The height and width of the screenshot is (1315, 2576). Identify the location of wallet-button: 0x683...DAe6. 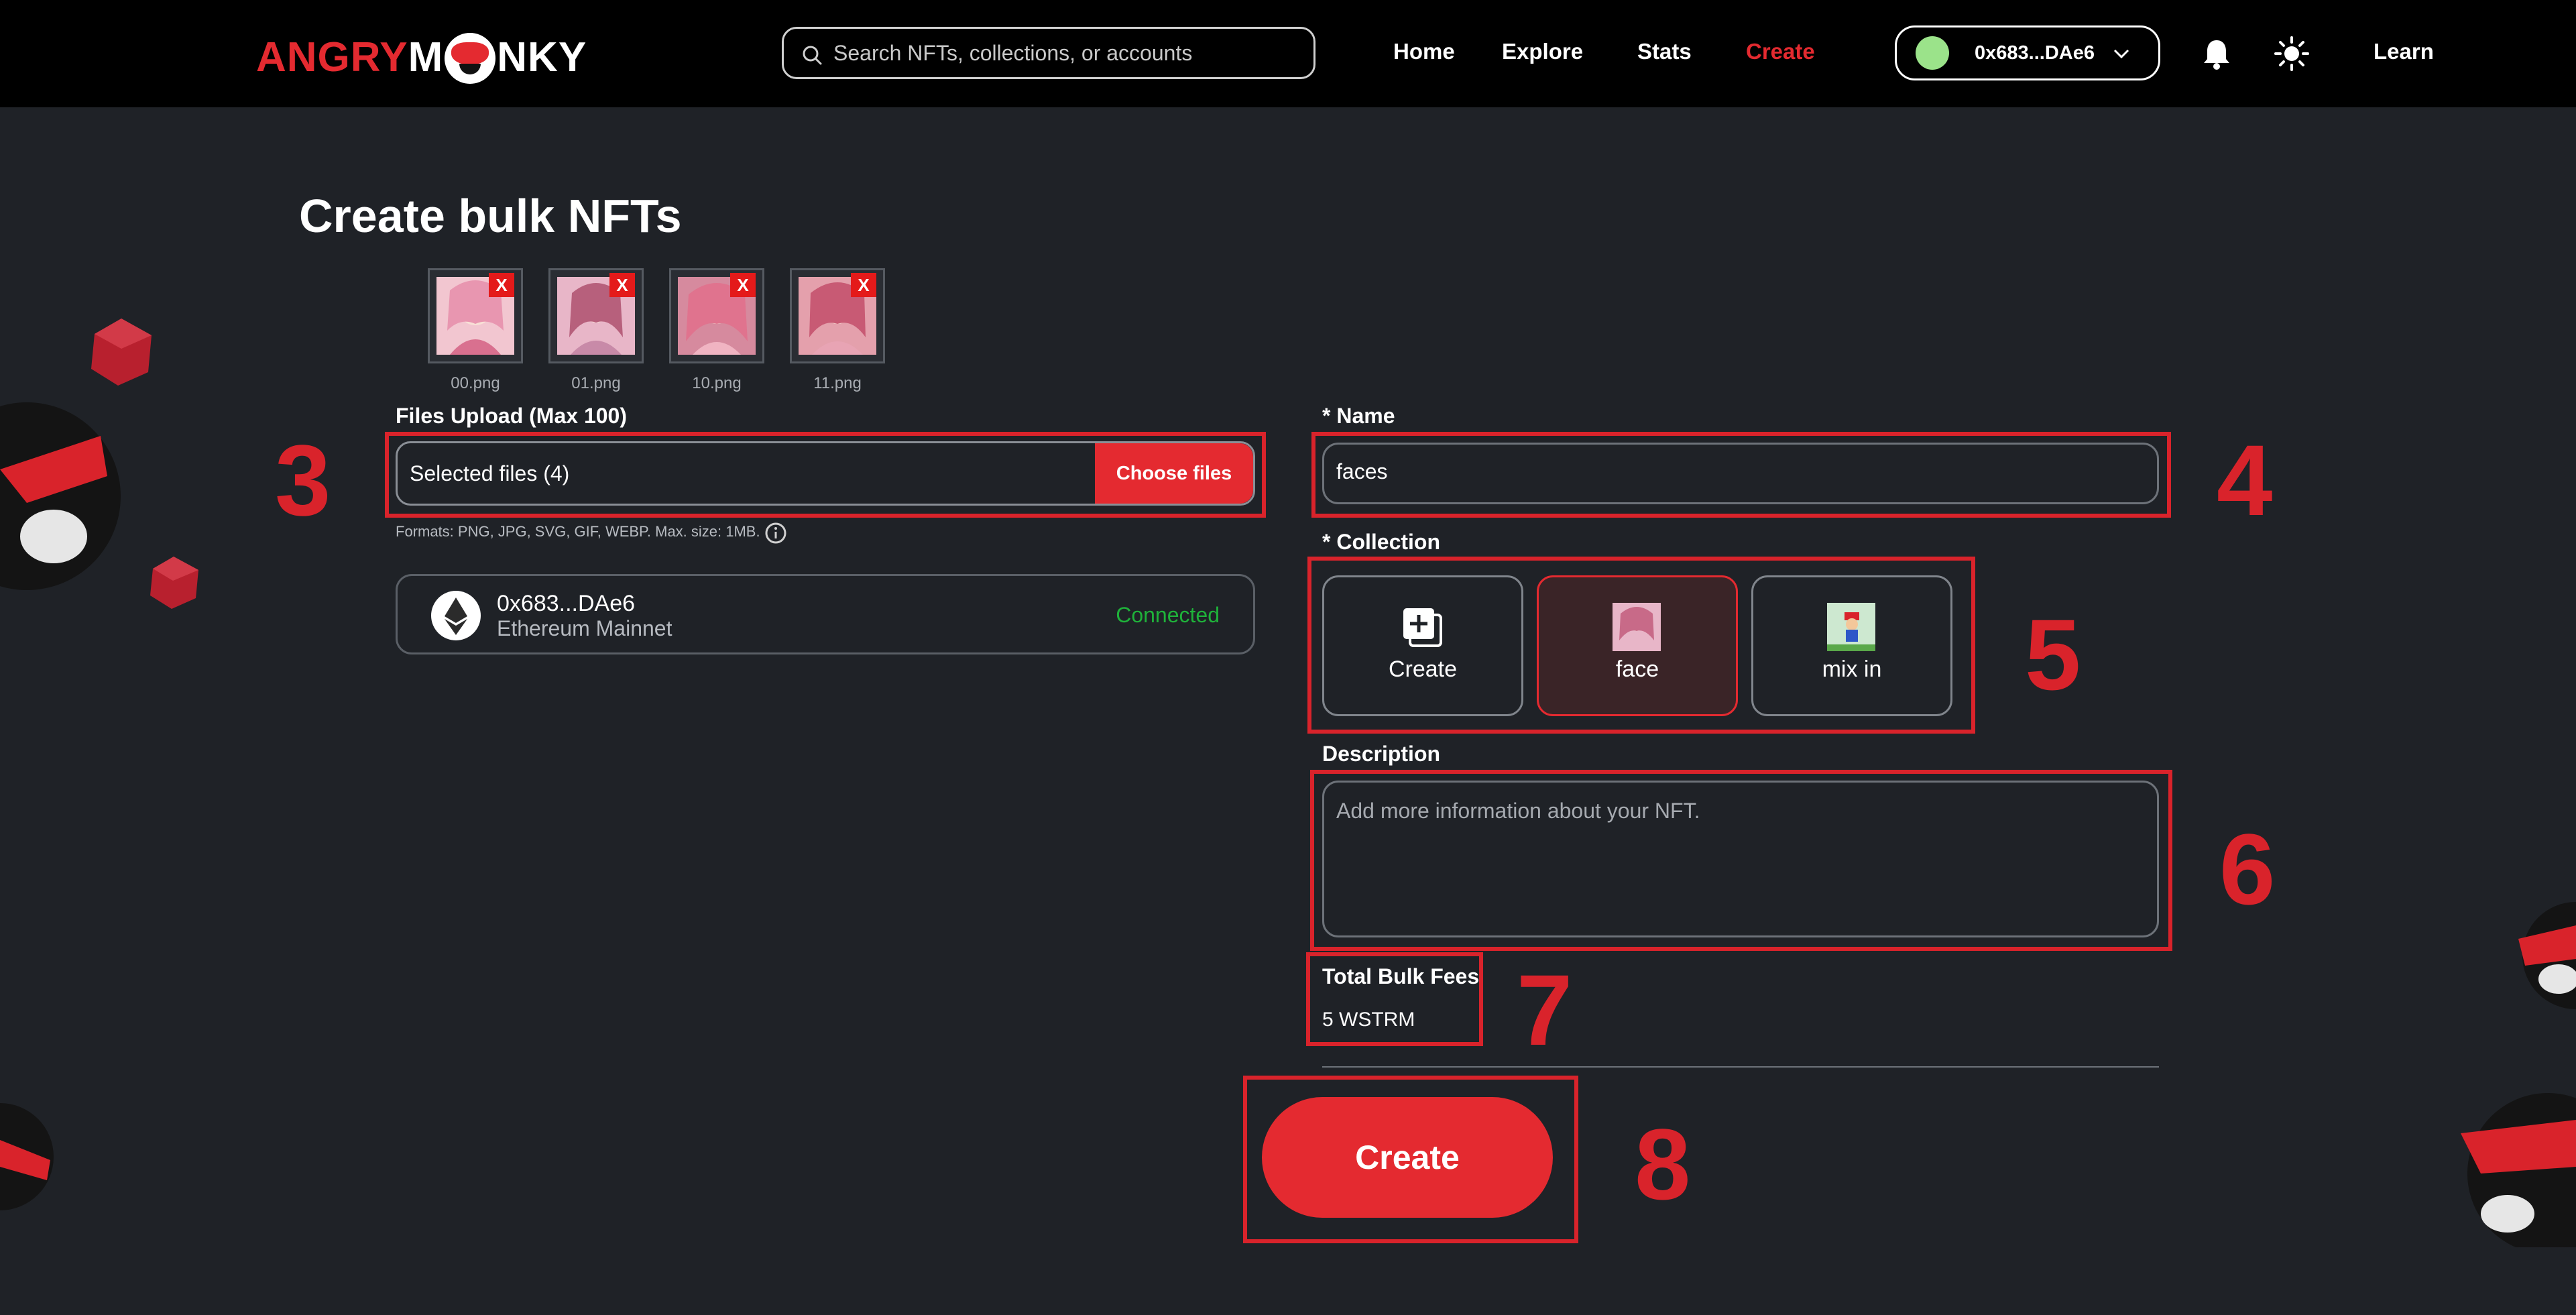
(2027, 52).